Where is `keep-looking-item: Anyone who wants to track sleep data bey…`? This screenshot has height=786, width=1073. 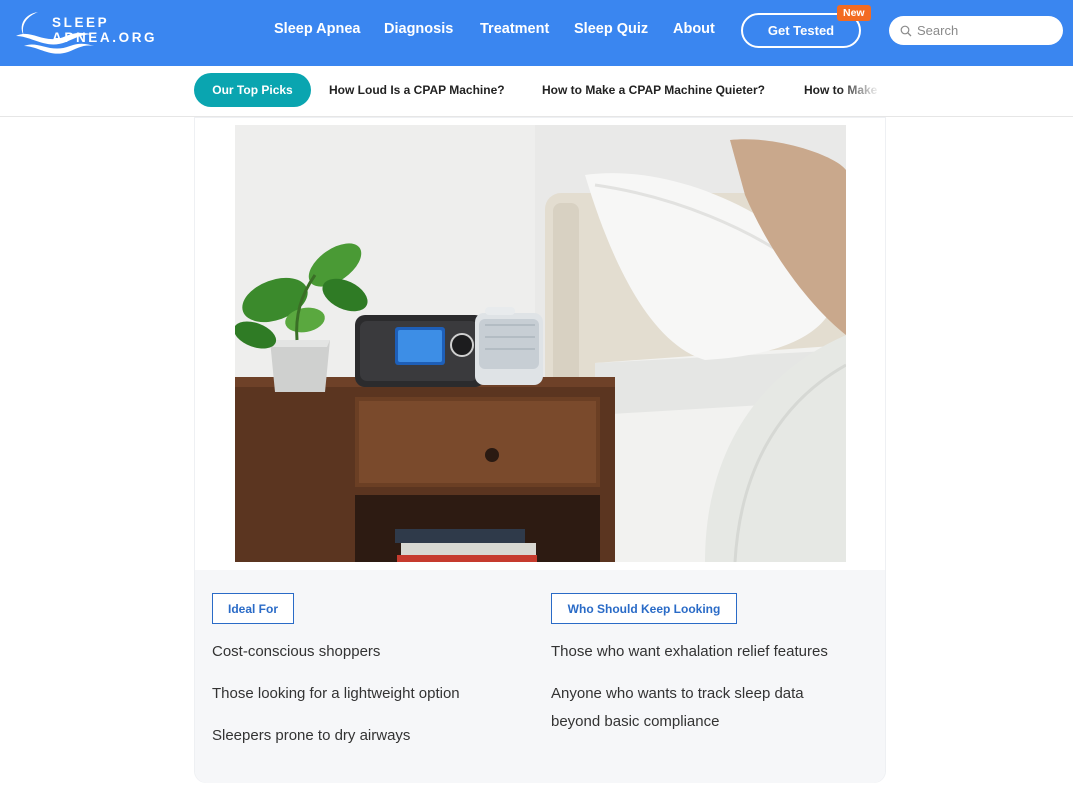
keep-looking-item: Anyone who wants to track sleep data bey… is located at coordinates (677, 707).